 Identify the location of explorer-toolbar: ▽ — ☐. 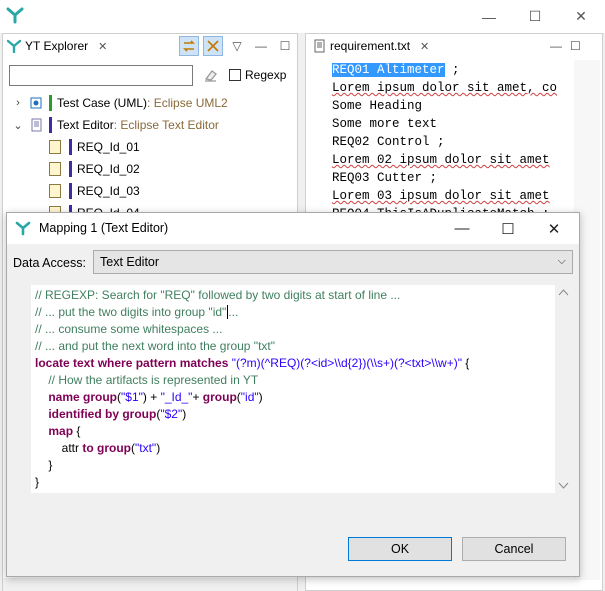
(238, 46).